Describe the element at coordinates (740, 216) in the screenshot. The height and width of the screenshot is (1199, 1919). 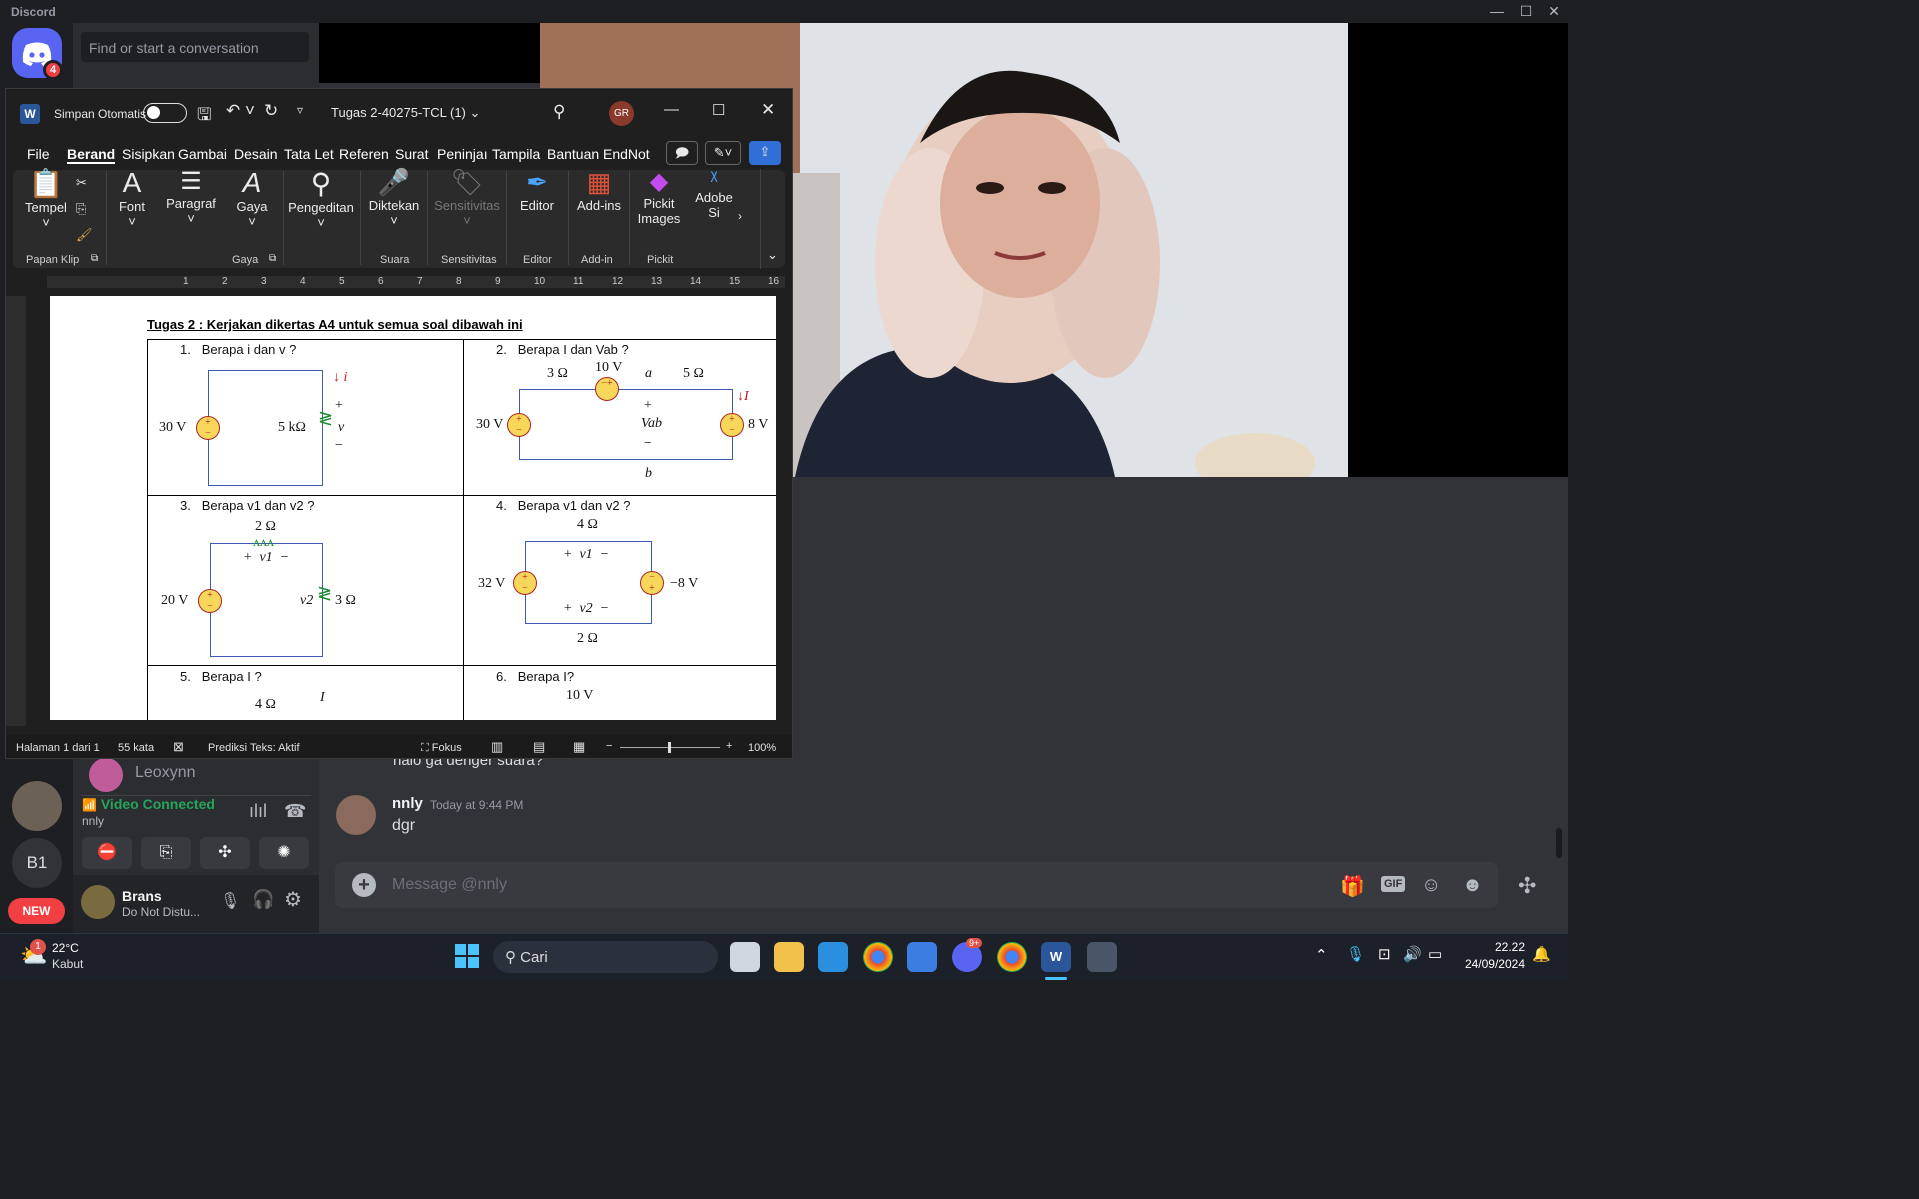
I see `ribbon-scroll-right-icon: ›` at that location.